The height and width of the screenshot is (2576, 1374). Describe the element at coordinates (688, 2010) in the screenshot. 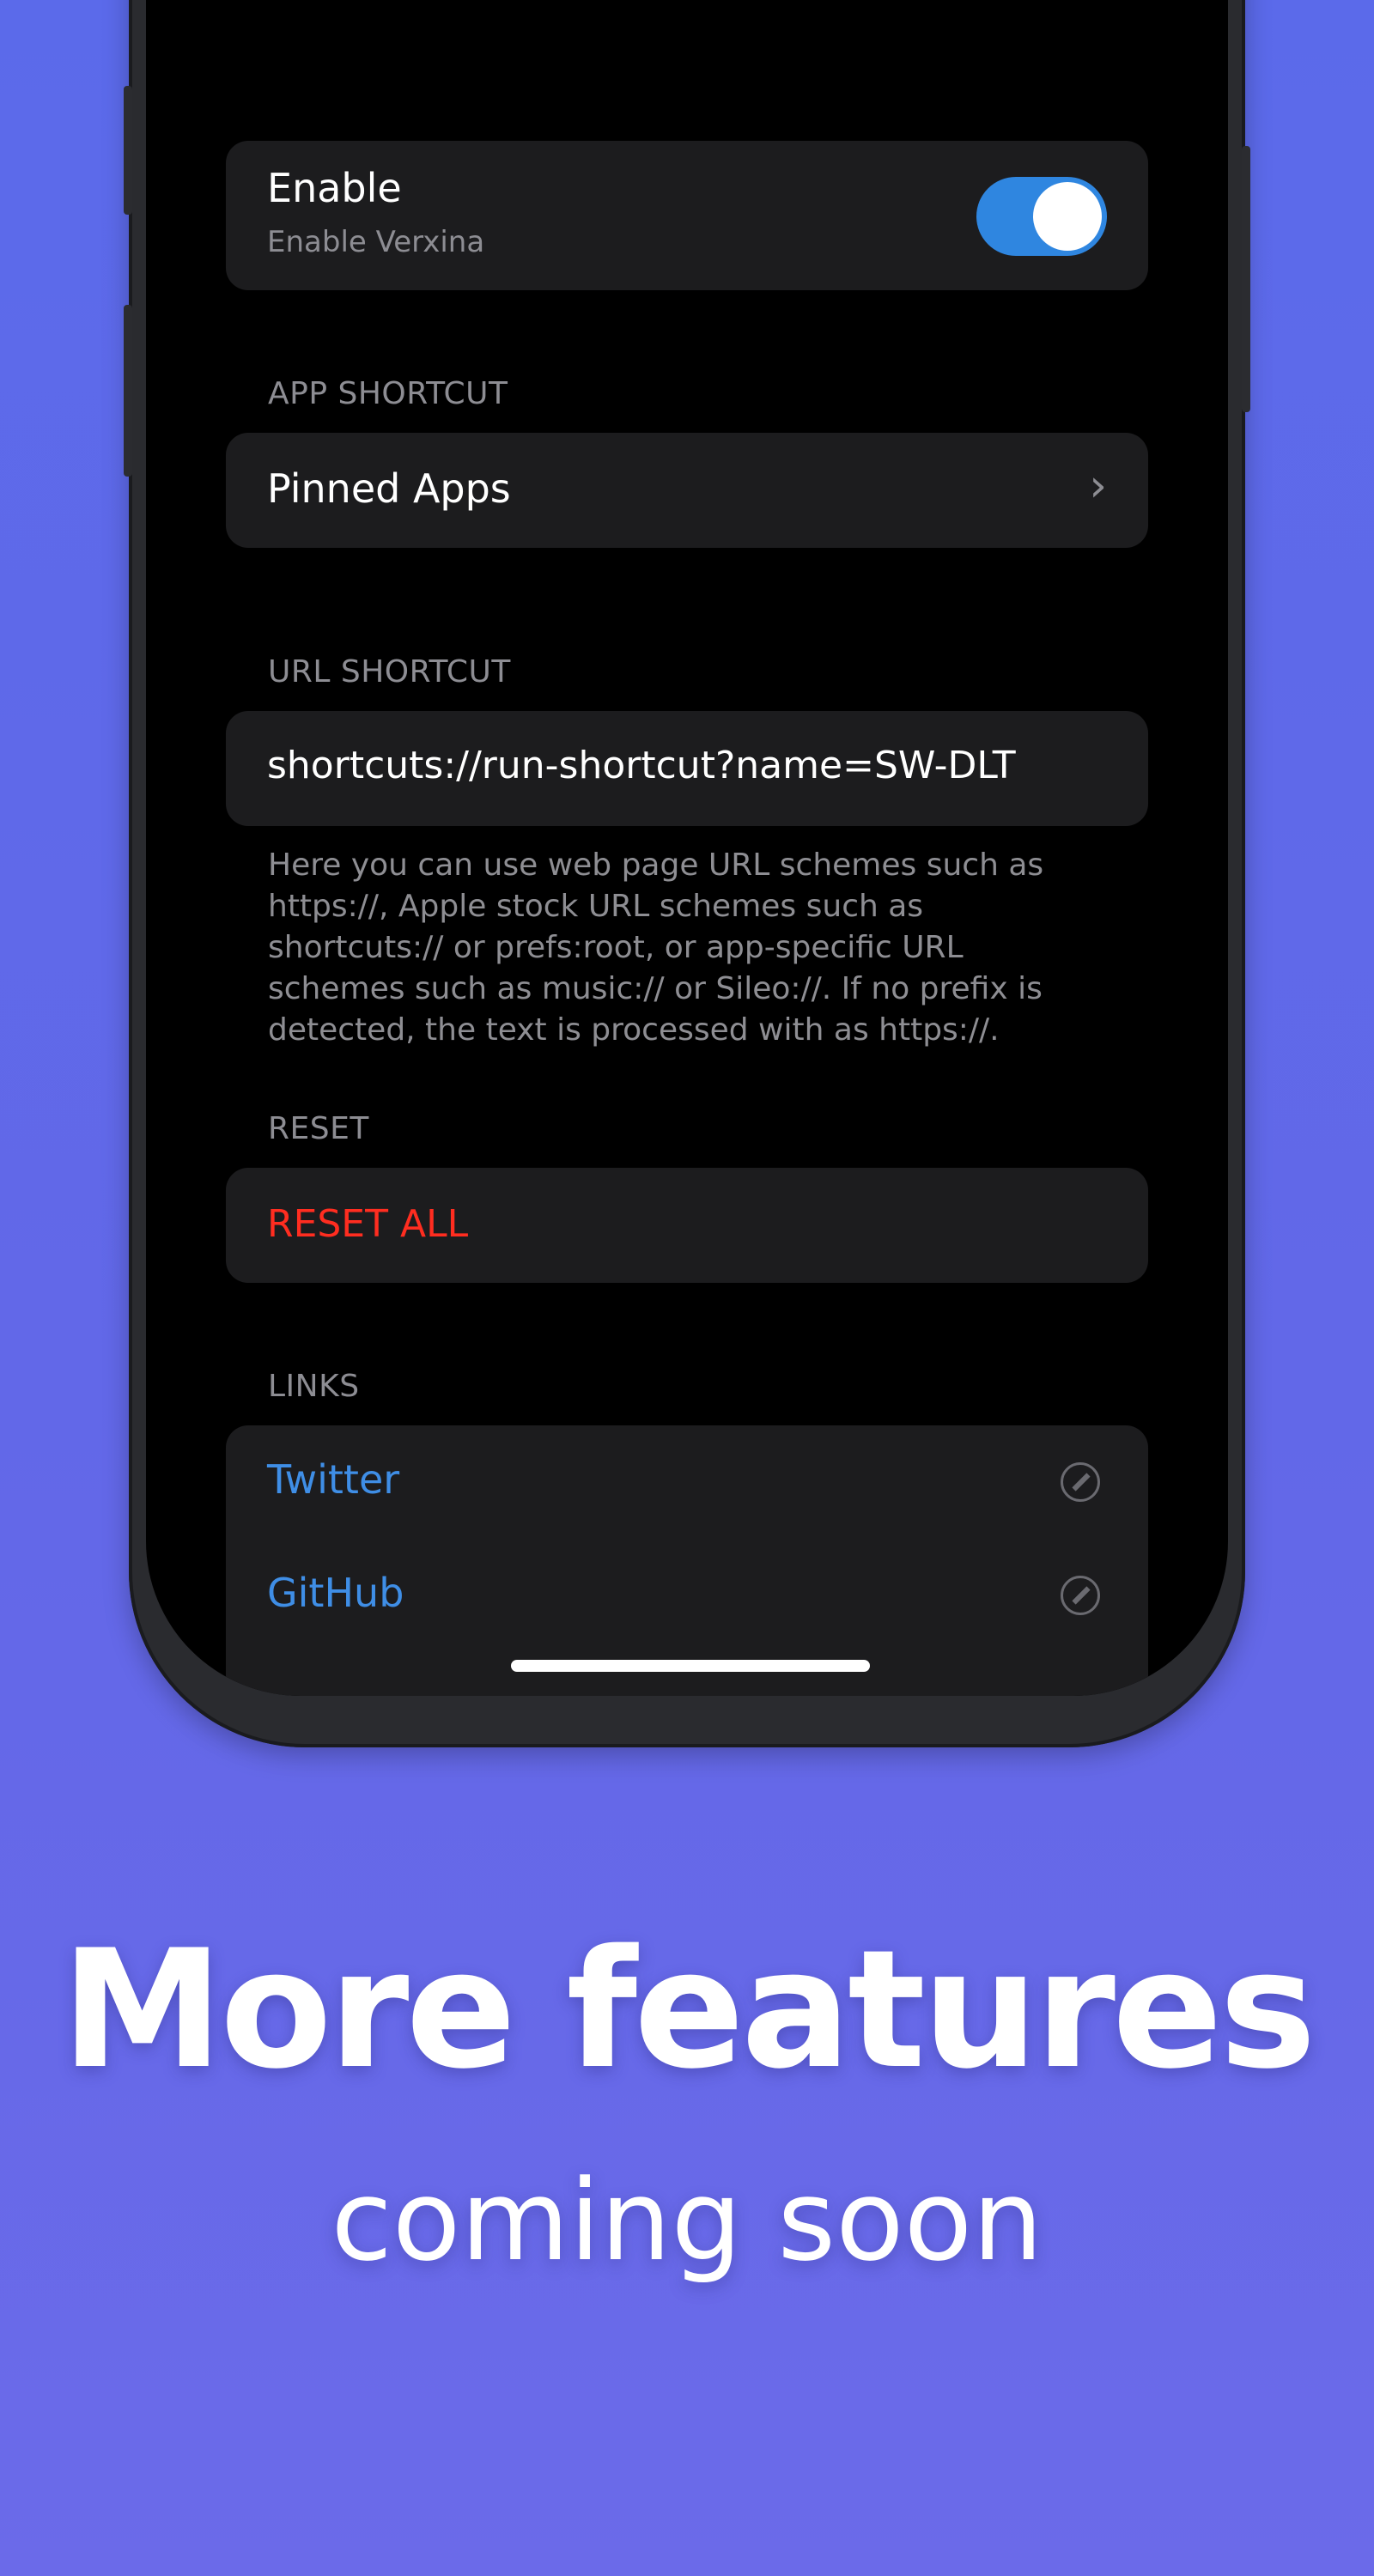

I see `promo-headline: More features` at that location.